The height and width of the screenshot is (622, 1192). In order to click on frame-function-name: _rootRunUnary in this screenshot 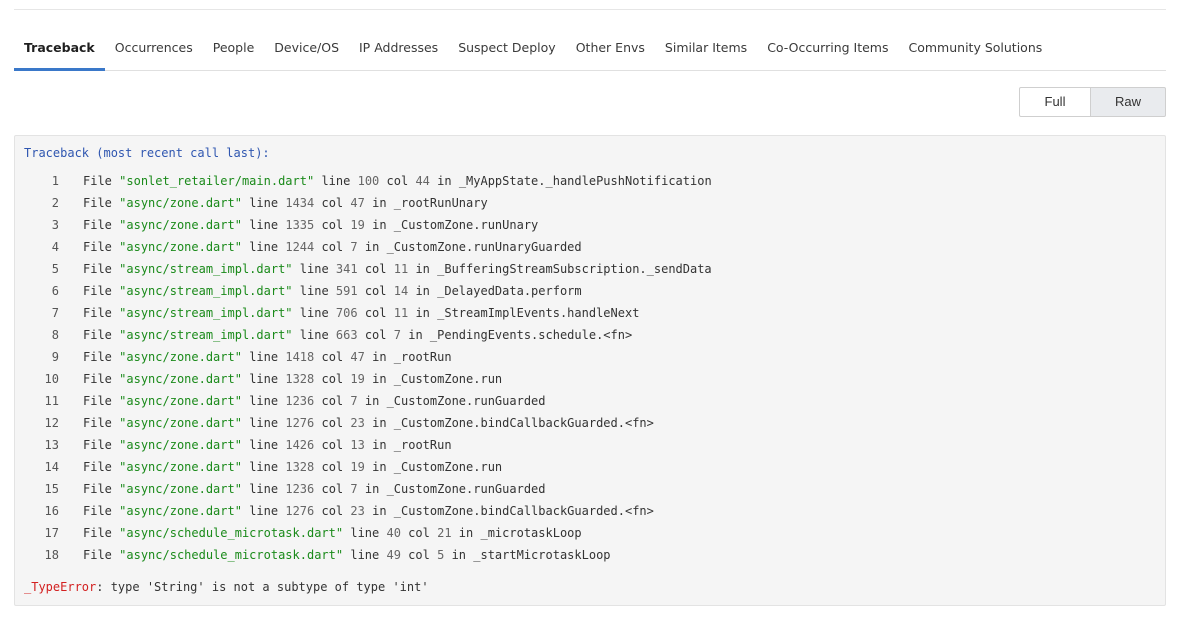, I will do `click(440, 203)`.